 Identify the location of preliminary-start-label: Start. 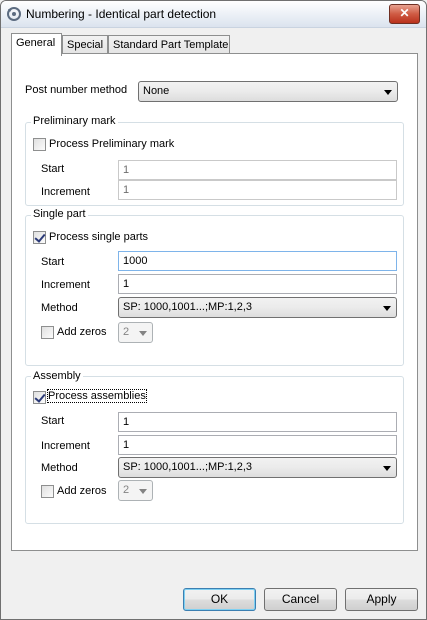
(53, 169).